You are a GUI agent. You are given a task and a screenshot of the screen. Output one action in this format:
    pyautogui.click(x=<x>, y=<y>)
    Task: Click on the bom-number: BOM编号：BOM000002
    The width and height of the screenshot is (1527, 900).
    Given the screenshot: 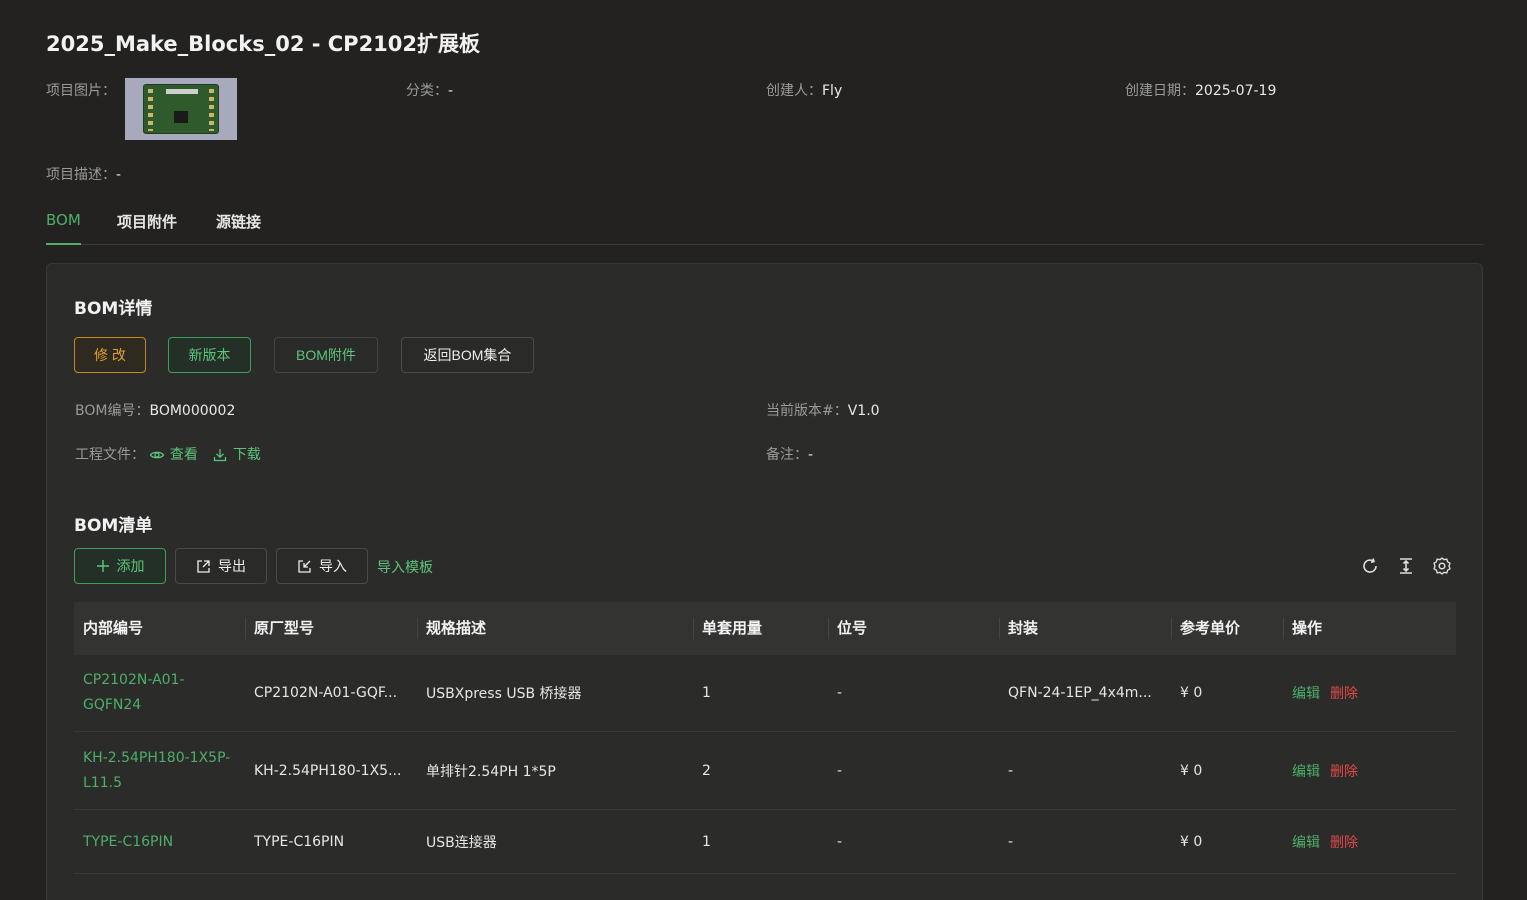 What is the action you would take?
    pyautogui.click(x=155, y=410)
    